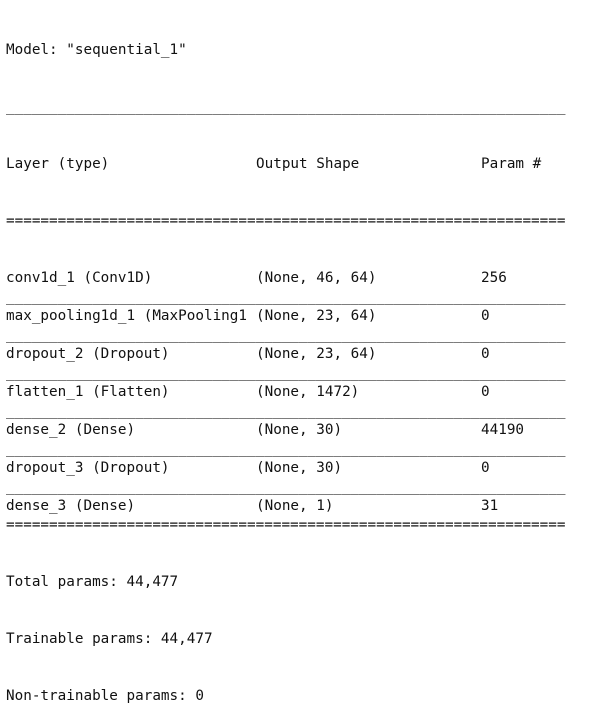 The width and height of the screenshot is (605, 725). Describe the element at coordinates (71, 430) in the screenshot. I see `layer-name: dense_2 (Dense)` at that location.